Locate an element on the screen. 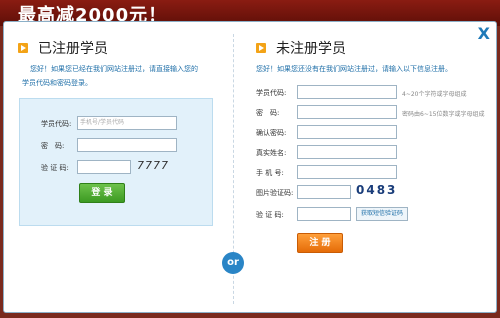 The width and height of the screenshot is (500, 318). reg-sms-label: 验 证 码: is located at coordinates (270, 215).